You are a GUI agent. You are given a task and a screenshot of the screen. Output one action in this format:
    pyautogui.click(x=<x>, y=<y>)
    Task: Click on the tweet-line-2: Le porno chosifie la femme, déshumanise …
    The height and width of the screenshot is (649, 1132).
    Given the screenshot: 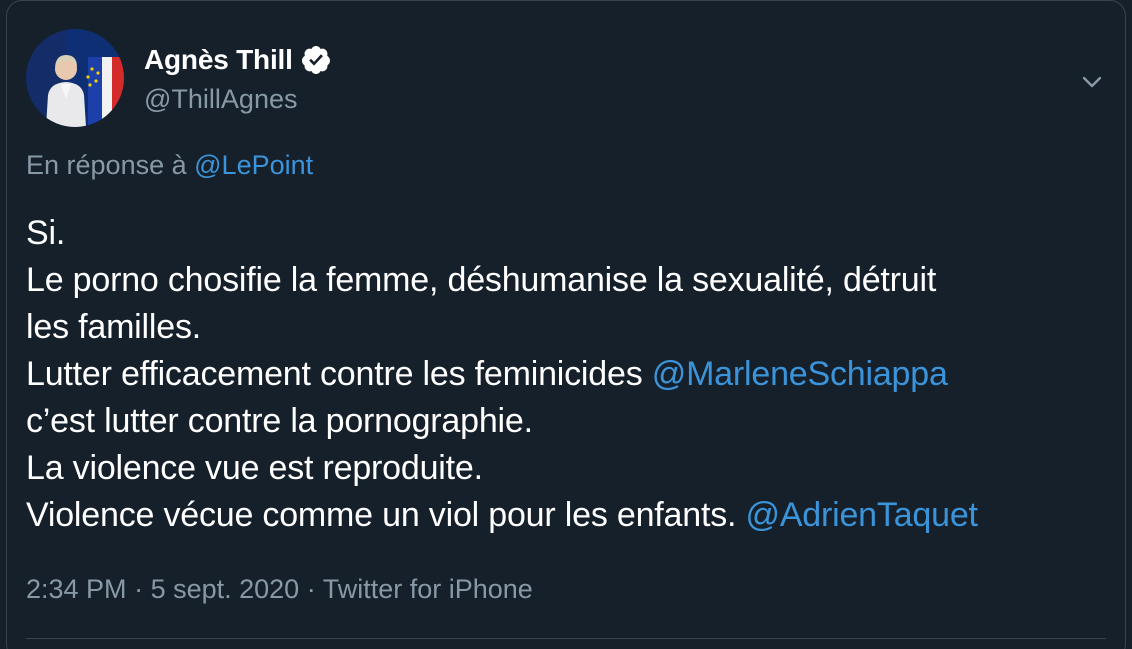 What is the action you would take?
    pyautogui.click(x=481, y=280)
    